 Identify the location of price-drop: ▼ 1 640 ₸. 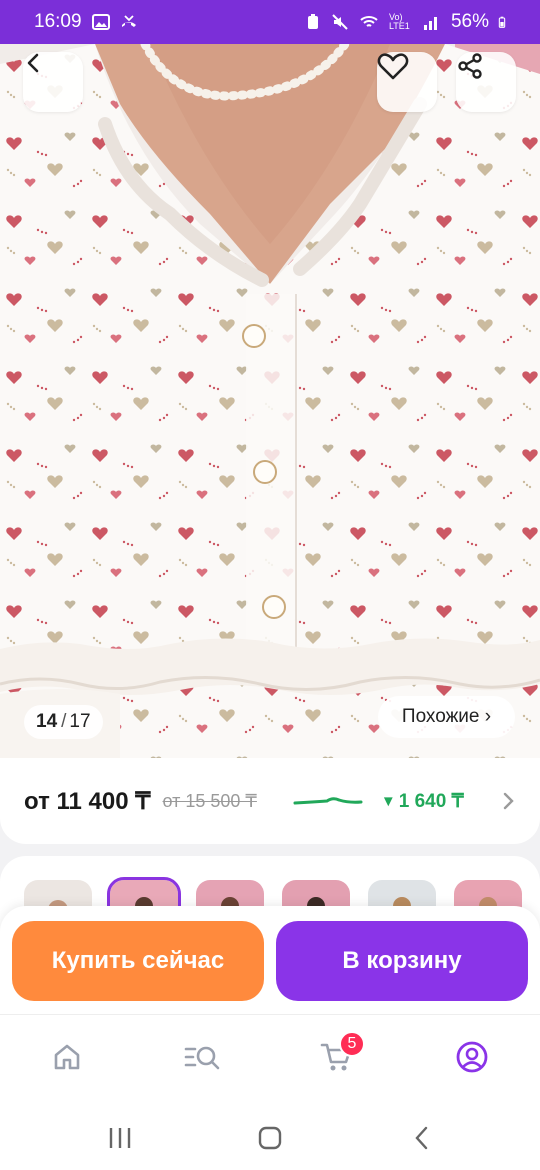
(422, 801).